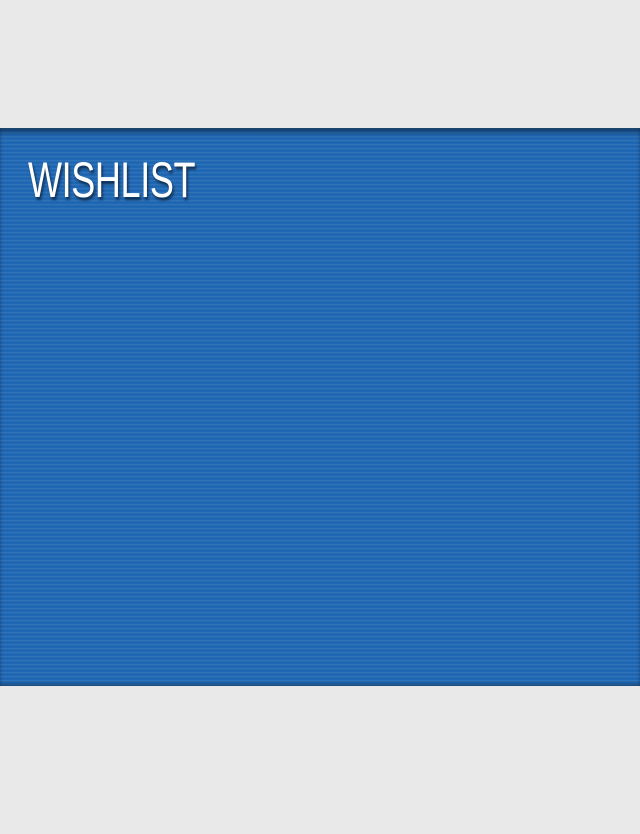 The width and height of the screenshot is (640, 834). What do you see at coordinates (112, 180) in the screenshot?
I see `panel-title: WISHLIST` at bounding box center [112, 180].